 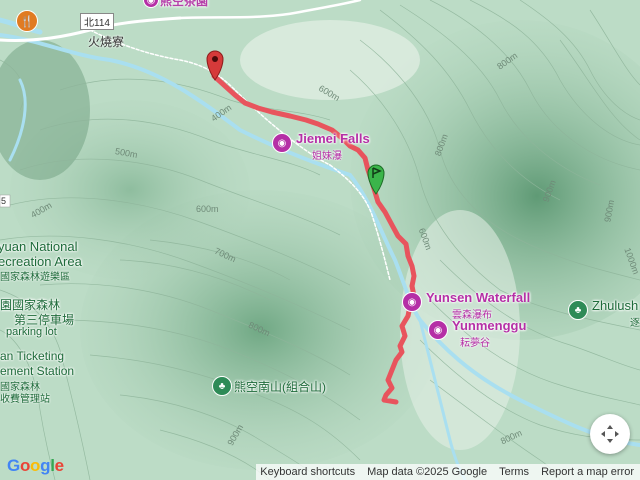 I want to click on park-label-zhulush: Zhulush, so click(x=615, y=305).